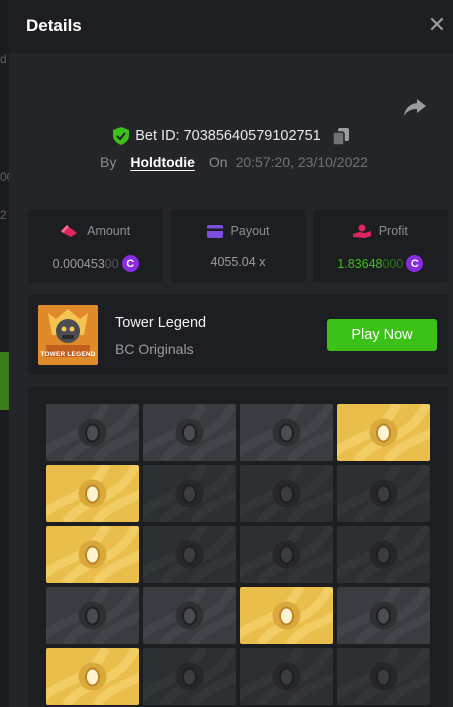 Image resolution: width=453 pixels, height=707 pixels. Describe the element at coordinates (121, 136) in the screenshot. I see `shield-check-icon` at that location.